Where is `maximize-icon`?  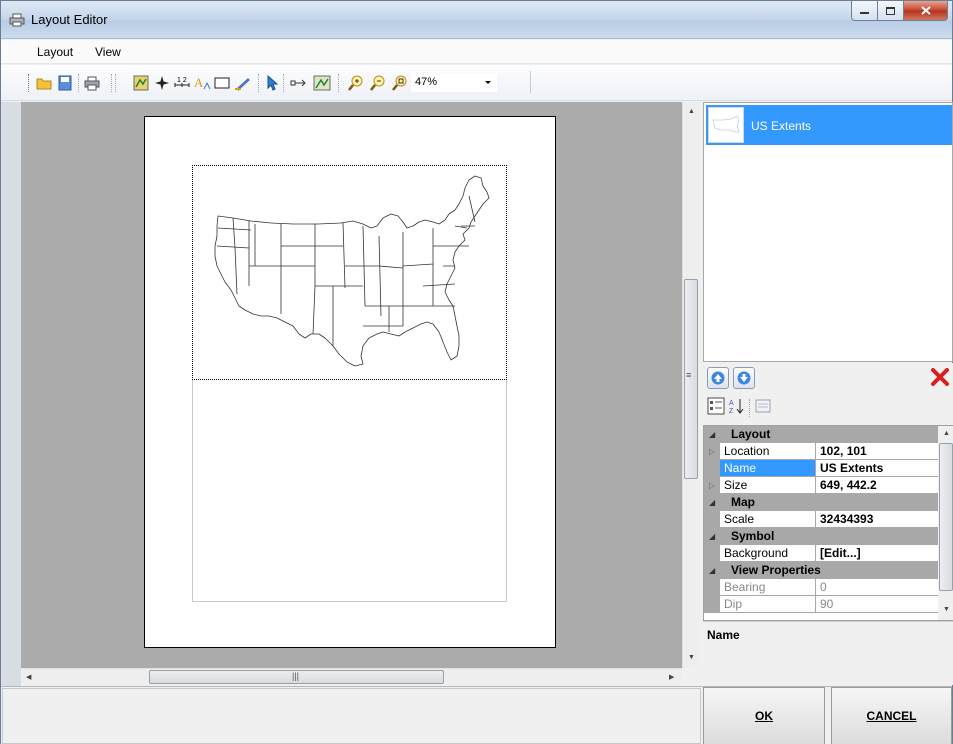 maximize-icon is located at coordinates (890, 10).